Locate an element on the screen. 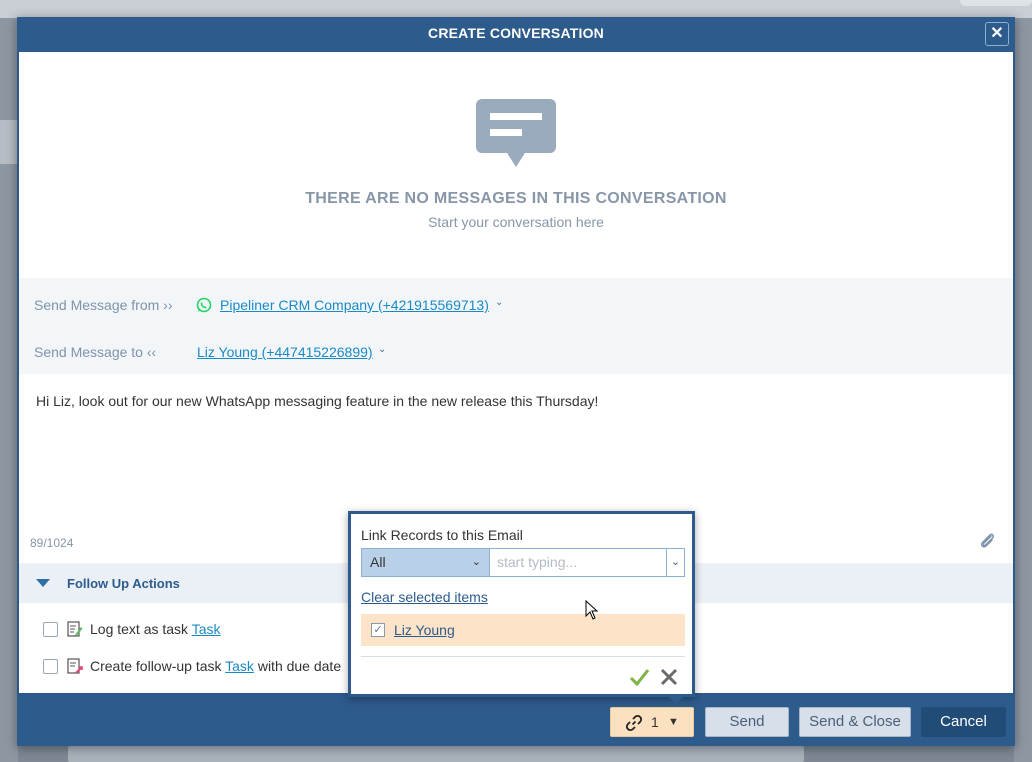 The height and width of the screenshot is (762, 1032). task-create-icon is located at coordinates (75, 666).